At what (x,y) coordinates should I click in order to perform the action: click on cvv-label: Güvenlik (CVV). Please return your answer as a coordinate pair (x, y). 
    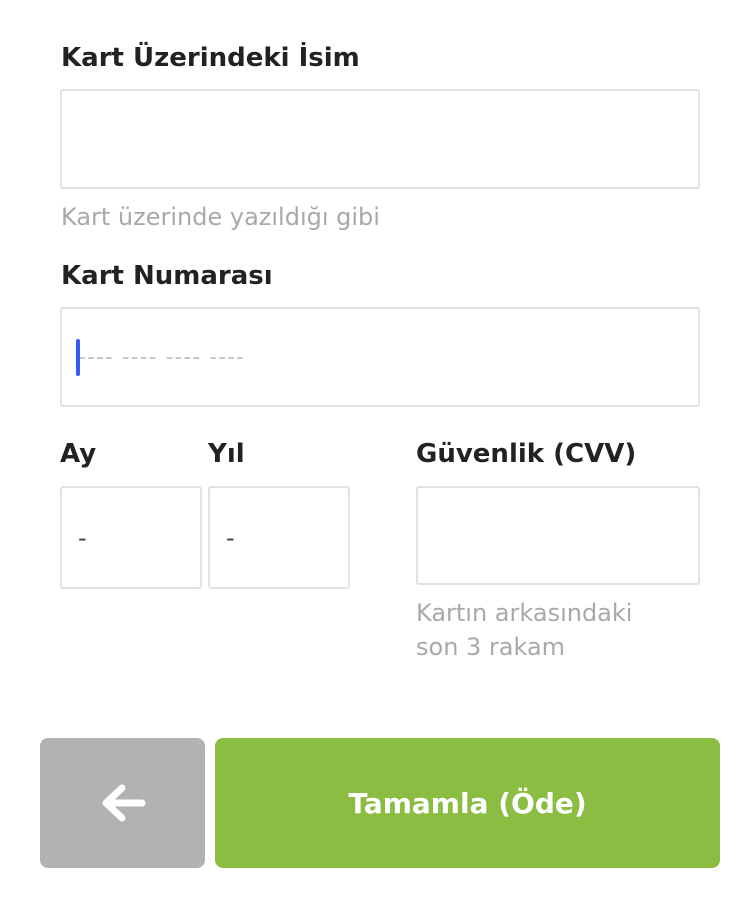
    Looking at the image, I should click on (526, 454).